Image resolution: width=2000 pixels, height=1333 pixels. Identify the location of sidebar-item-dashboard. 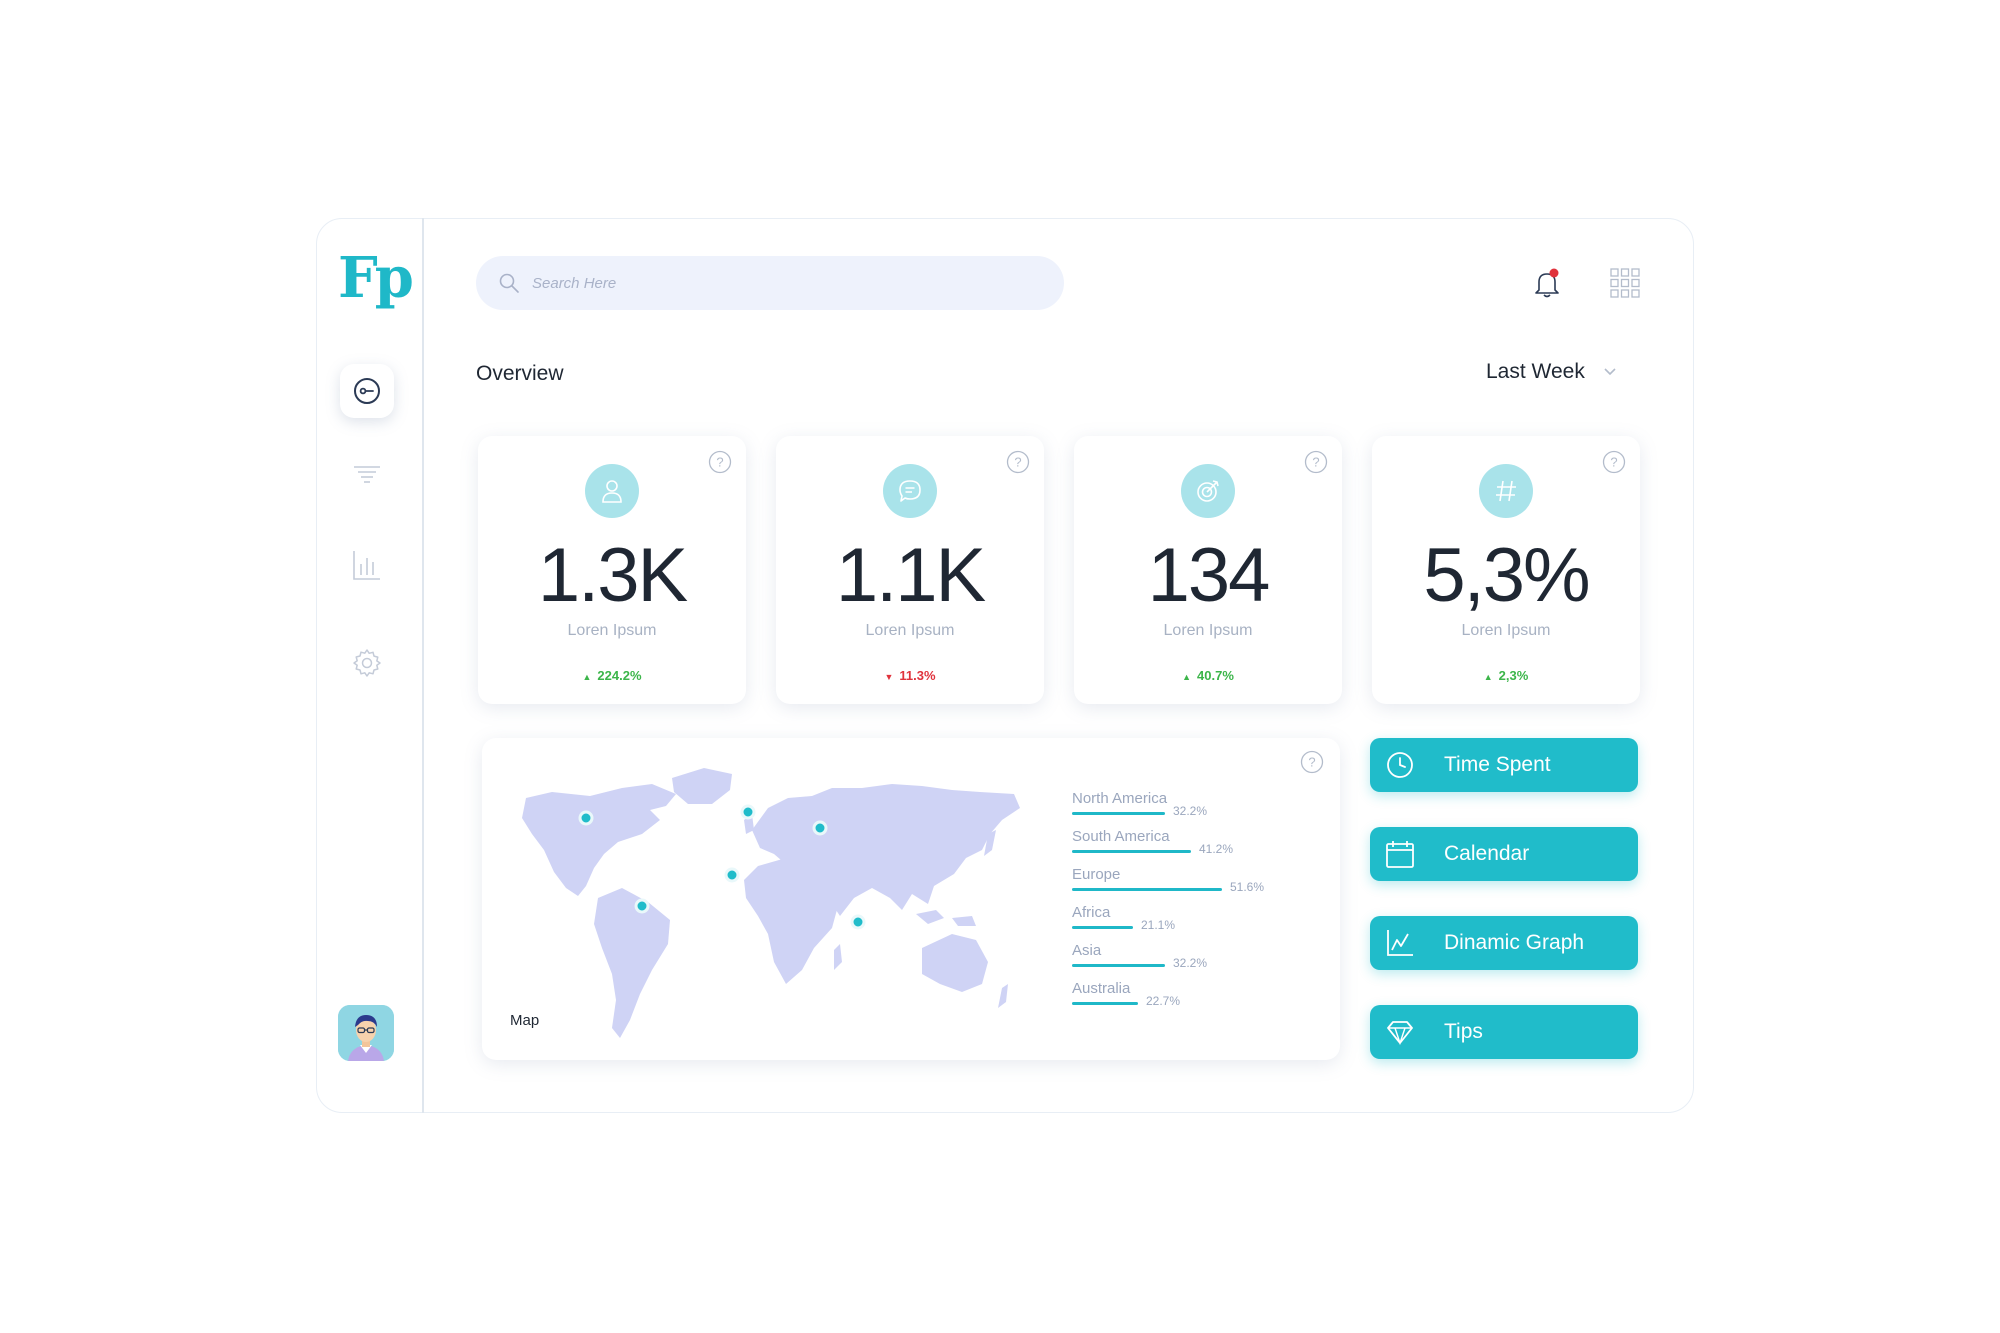
(367, 391).